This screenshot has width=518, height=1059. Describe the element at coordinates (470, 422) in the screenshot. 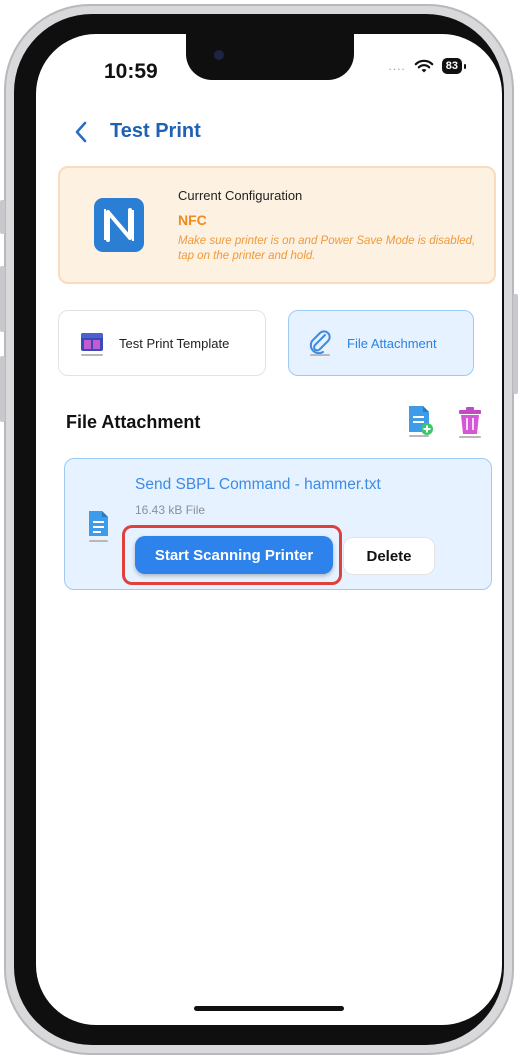

I see `trash-icon` at that location.